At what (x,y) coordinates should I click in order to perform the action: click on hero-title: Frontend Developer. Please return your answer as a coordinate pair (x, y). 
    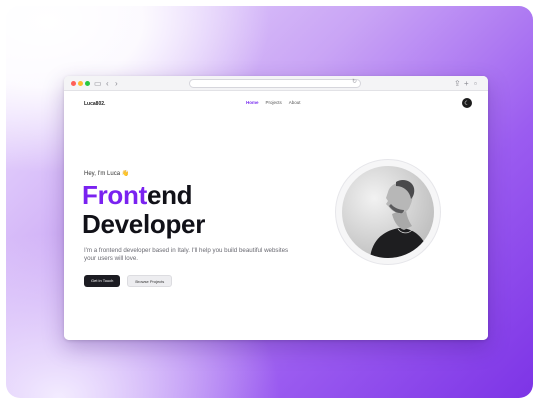
    Looking at the image, I should click on (143, 210).